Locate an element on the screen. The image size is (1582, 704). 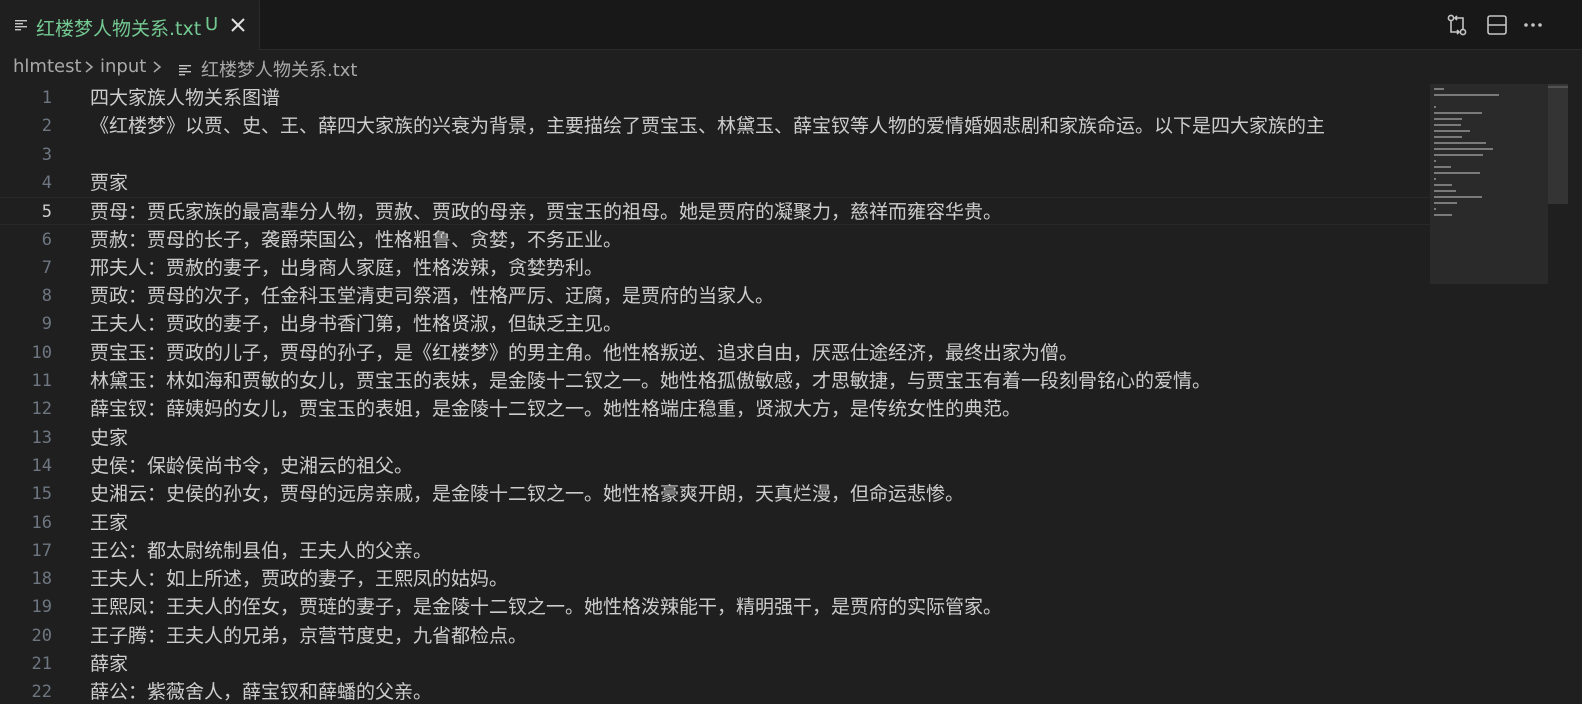
line-number: 14 is located at coordinates (41, 465).